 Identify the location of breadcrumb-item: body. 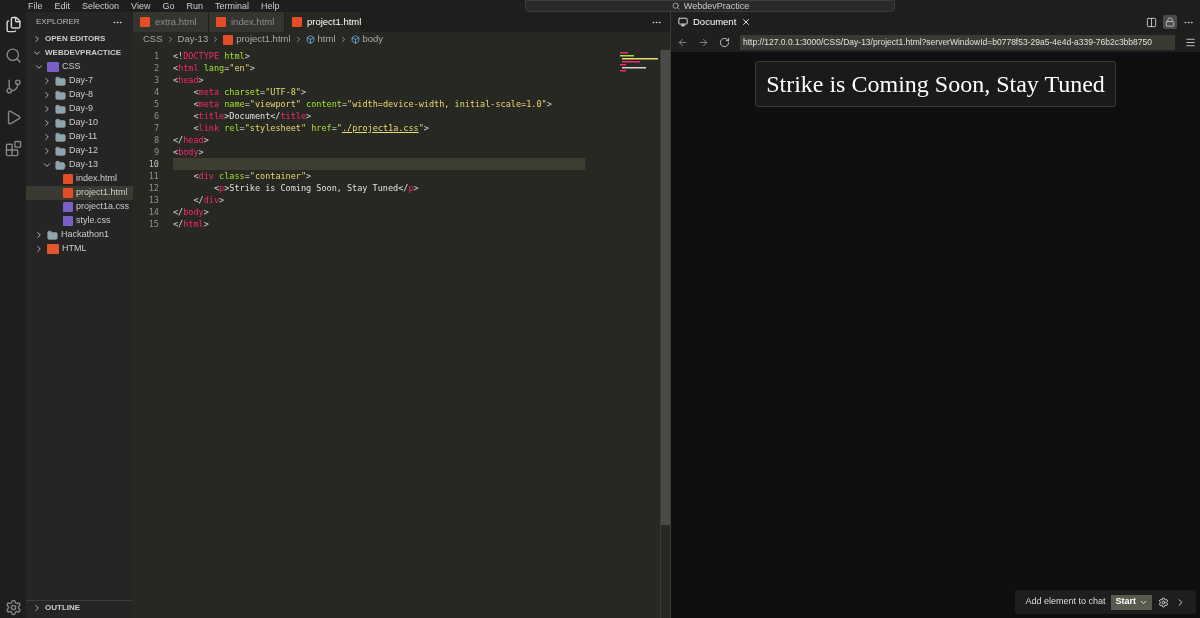
(373, 39).